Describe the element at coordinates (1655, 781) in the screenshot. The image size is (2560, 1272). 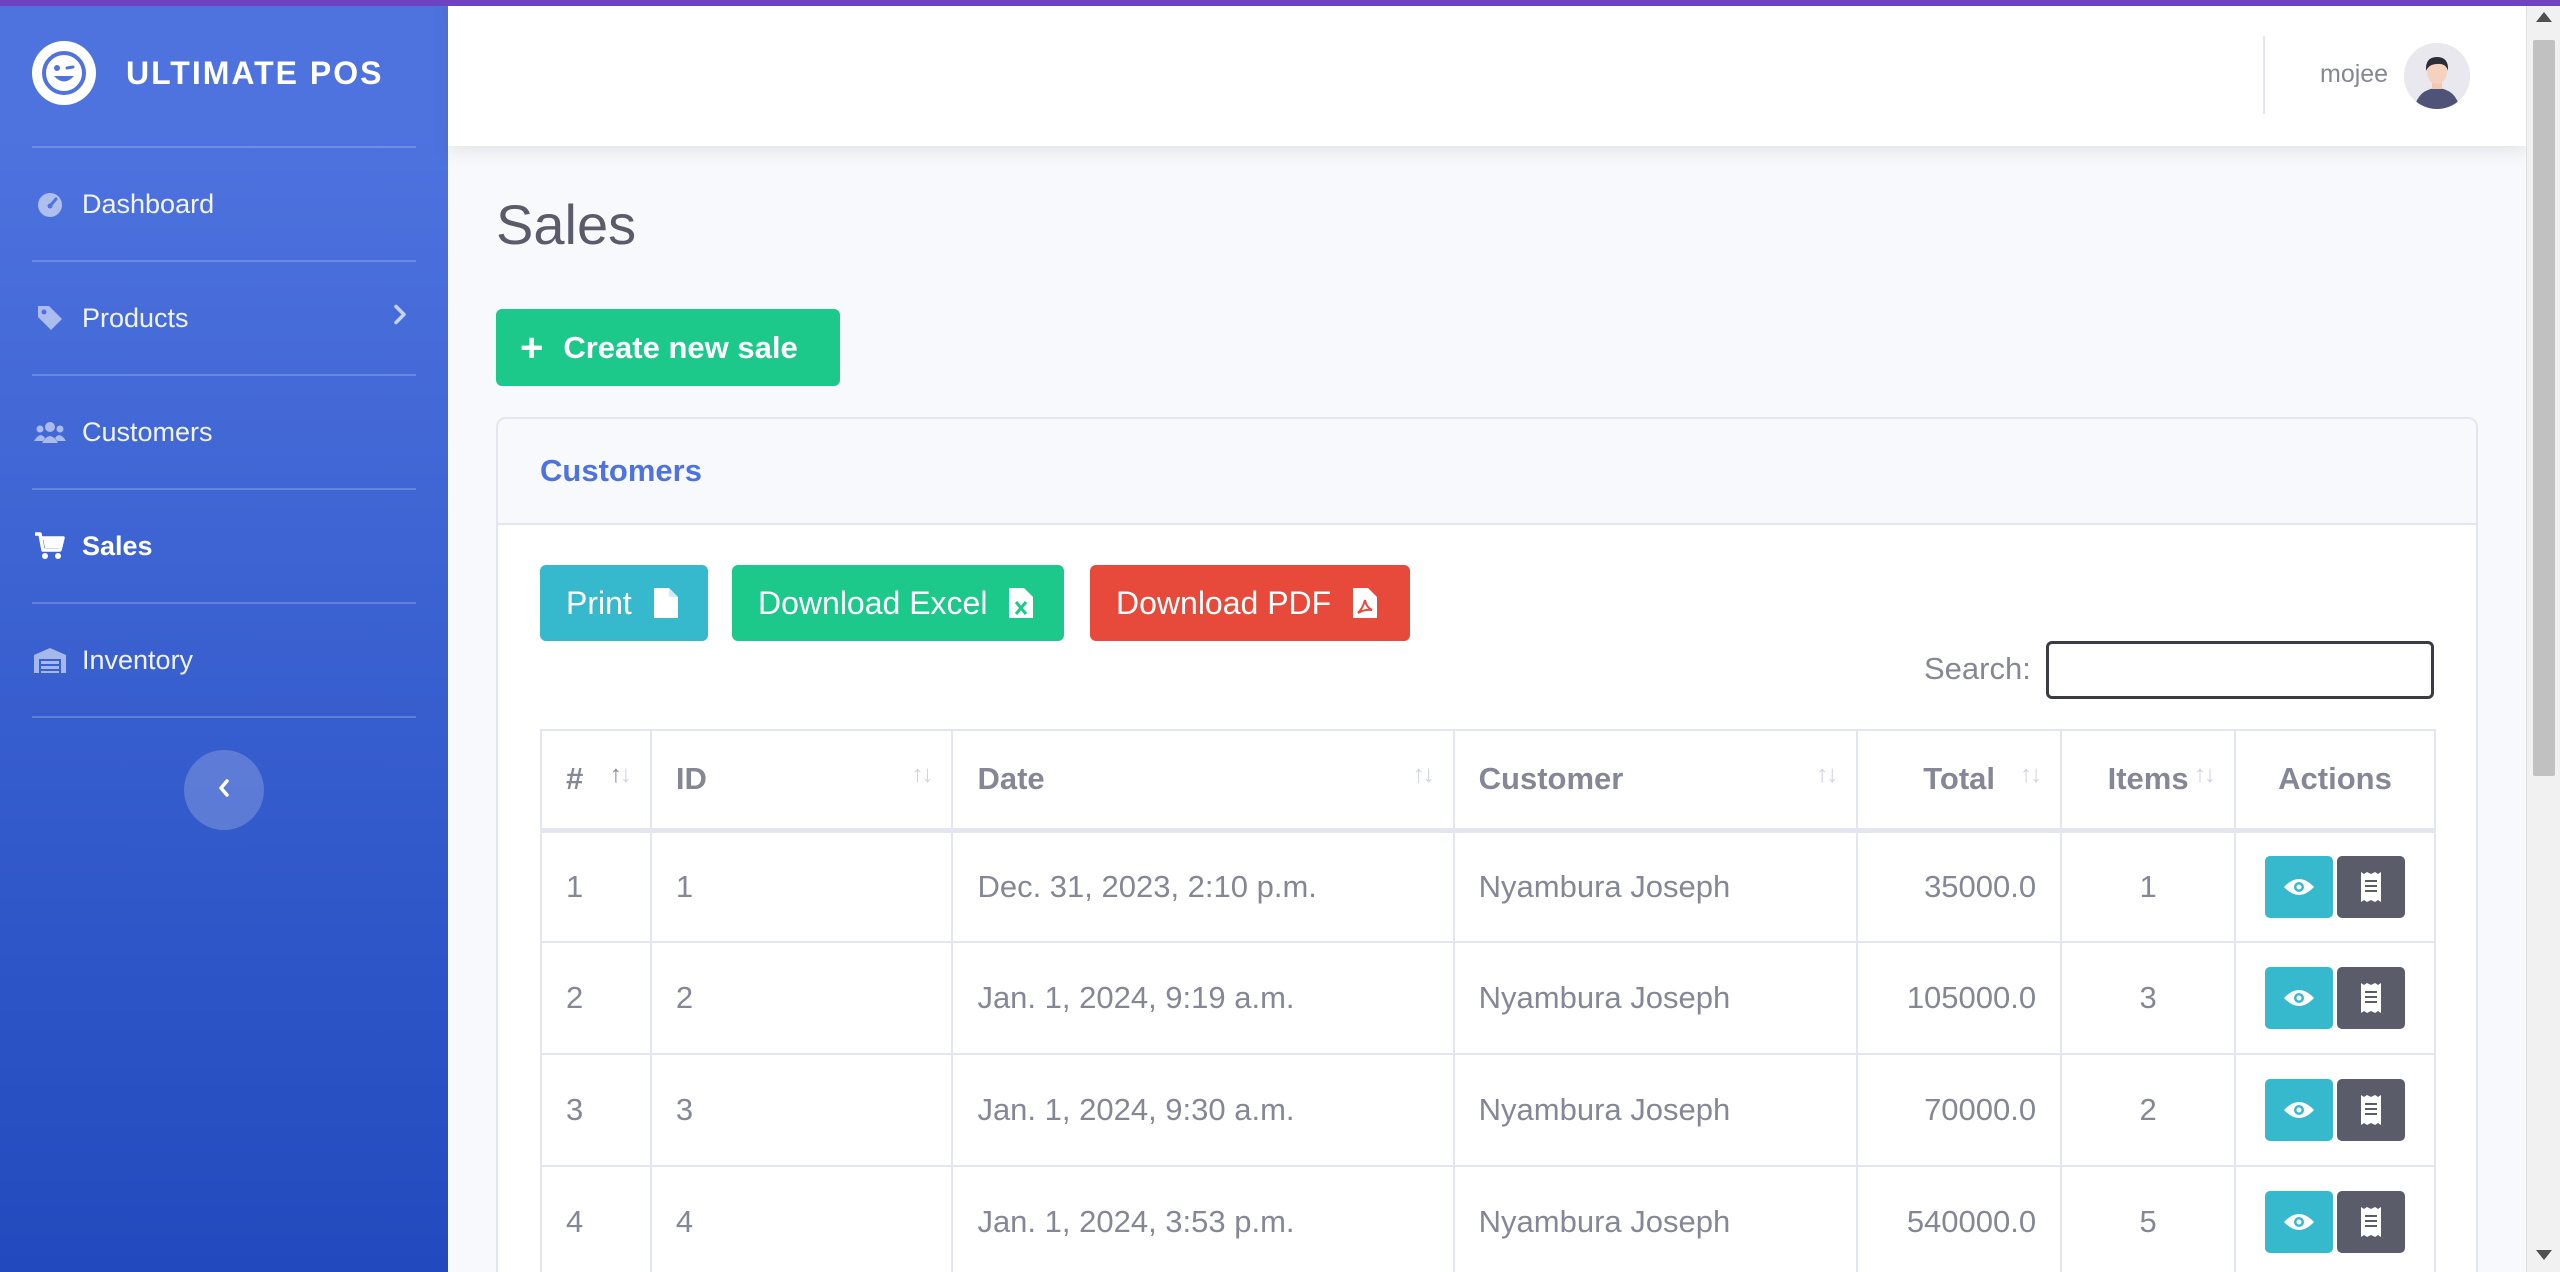
I see `column-header-customer: Customer ↑↓` at that location.